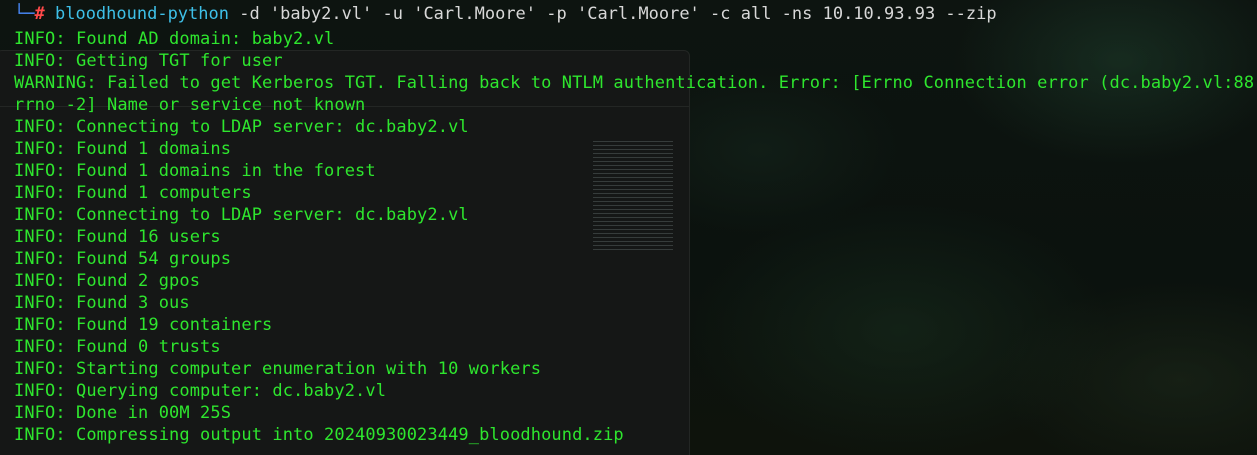 The width and height of the screenshot is (1257, 455). I want to click on prompt-hash-symbol: #, so click(39, 14).